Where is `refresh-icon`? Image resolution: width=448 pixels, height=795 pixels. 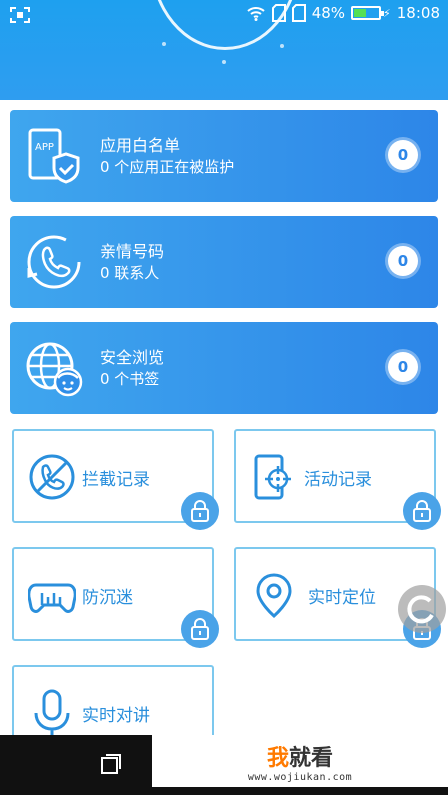 refresh-icon is located at coordinates (420, 609).